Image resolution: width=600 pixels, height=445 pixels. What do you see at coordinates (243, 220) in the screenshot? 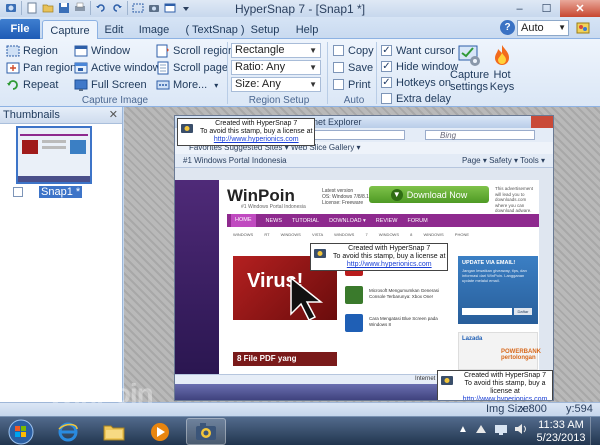
I see `nav-home: HOME` at bounding box center [243, 220].